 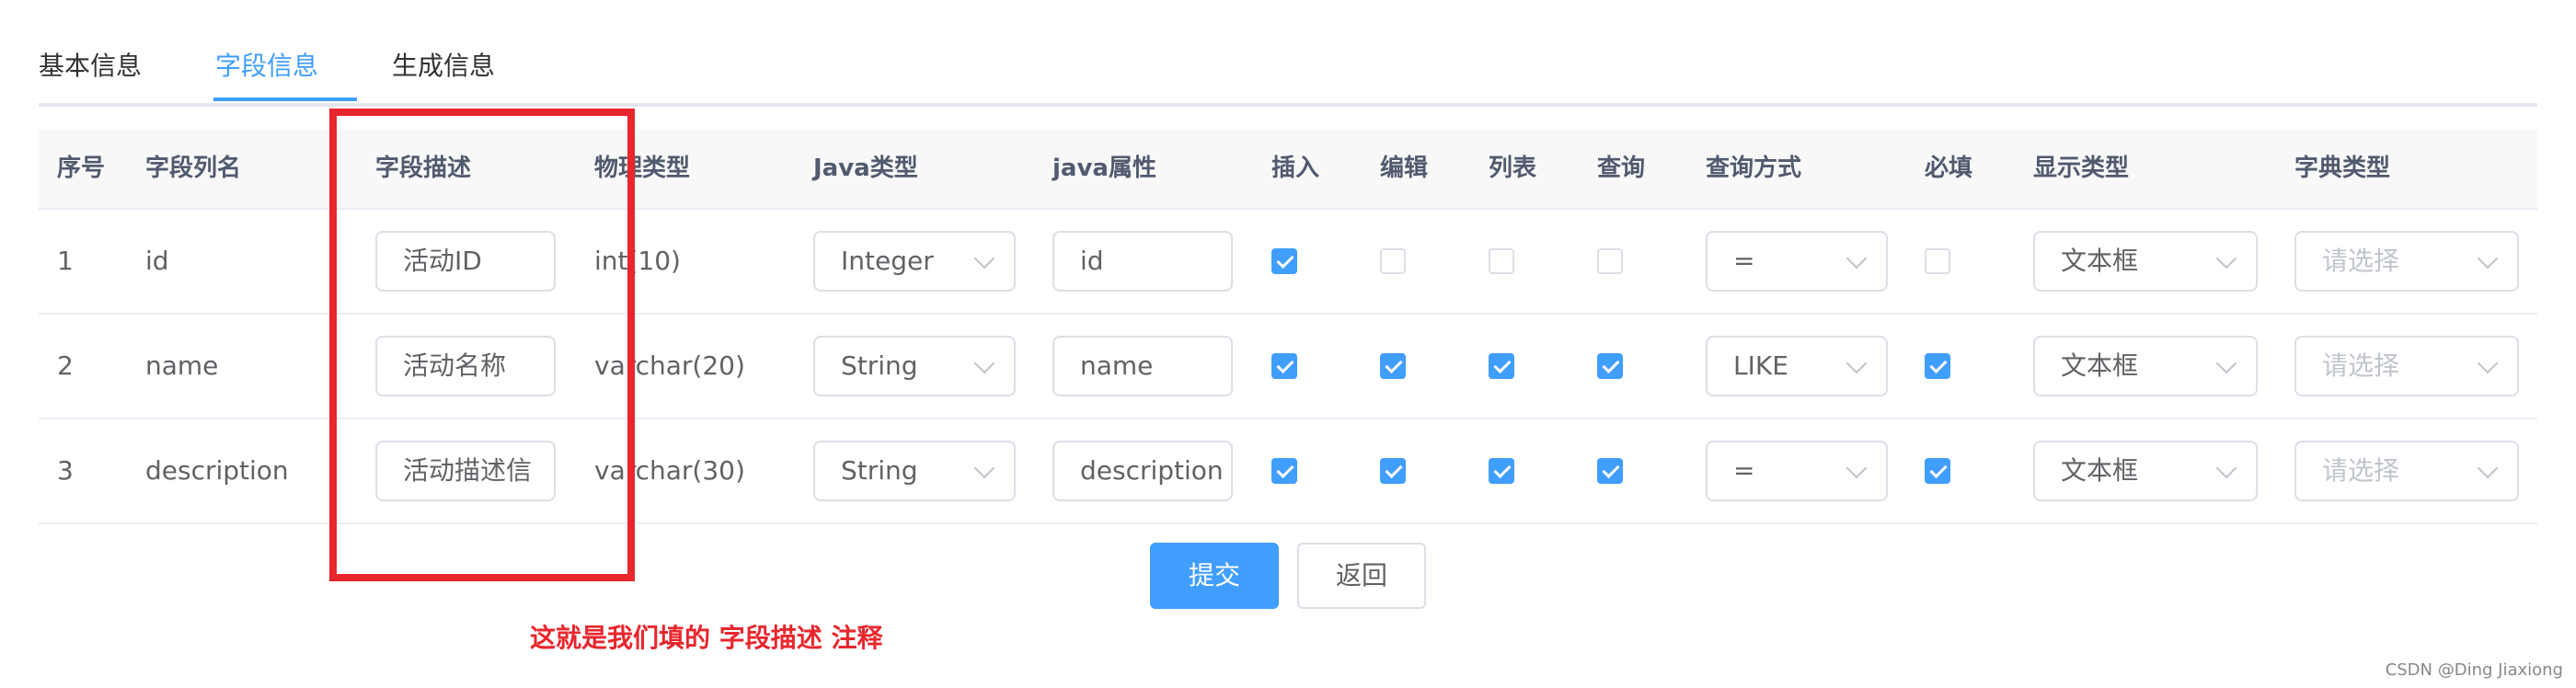 I want to click on header-query: 查询, so click(x=1621, y=168).